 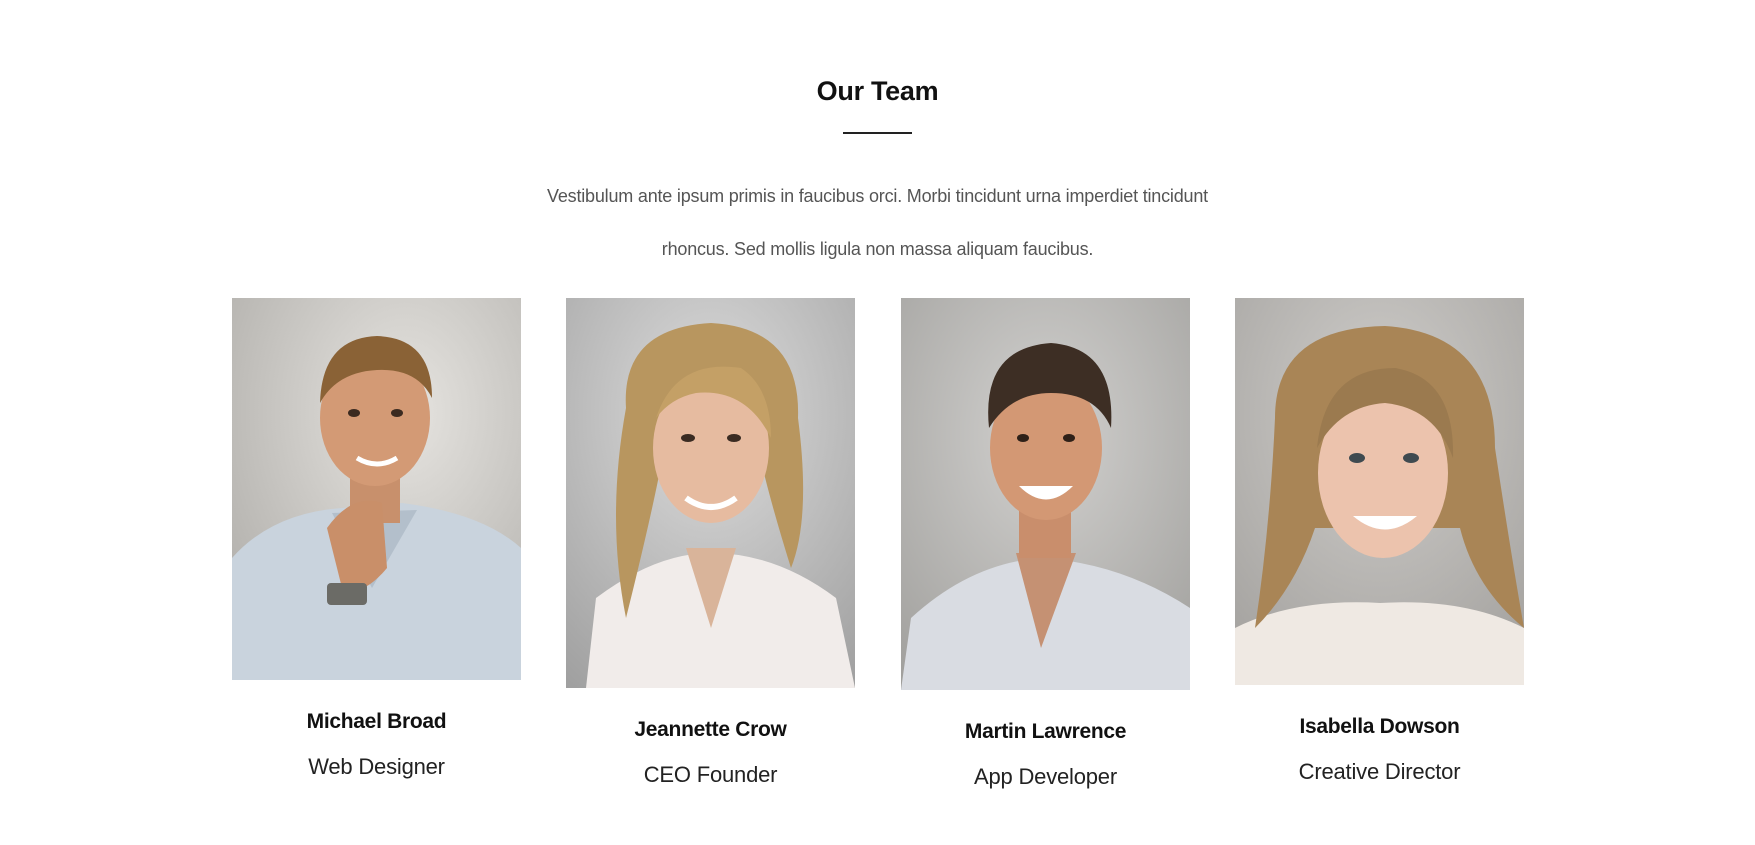 What do you see at coordinates (877, 133) in the screenshot?
I see `title-divider` at bounding box center [877, 133].